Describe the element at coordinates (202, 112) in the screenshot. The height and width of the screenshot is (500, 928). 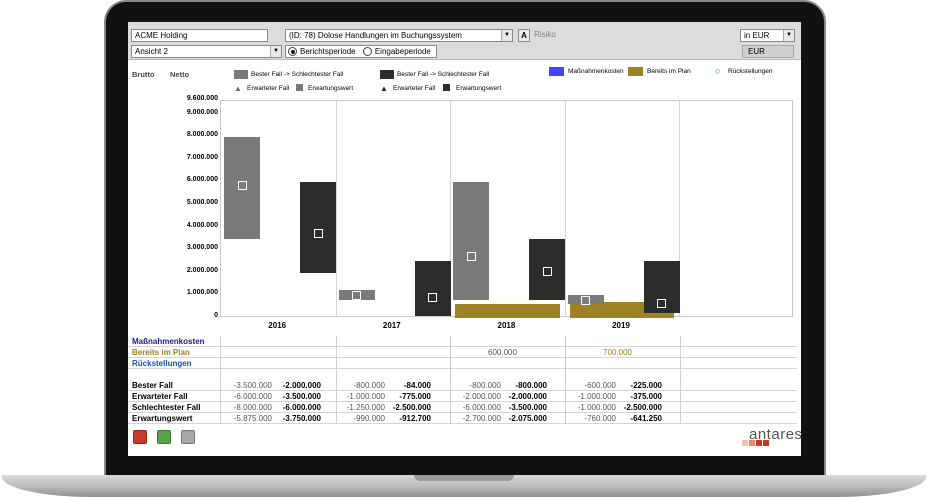
I see `y-tick-label: 9.000.000` at that location.